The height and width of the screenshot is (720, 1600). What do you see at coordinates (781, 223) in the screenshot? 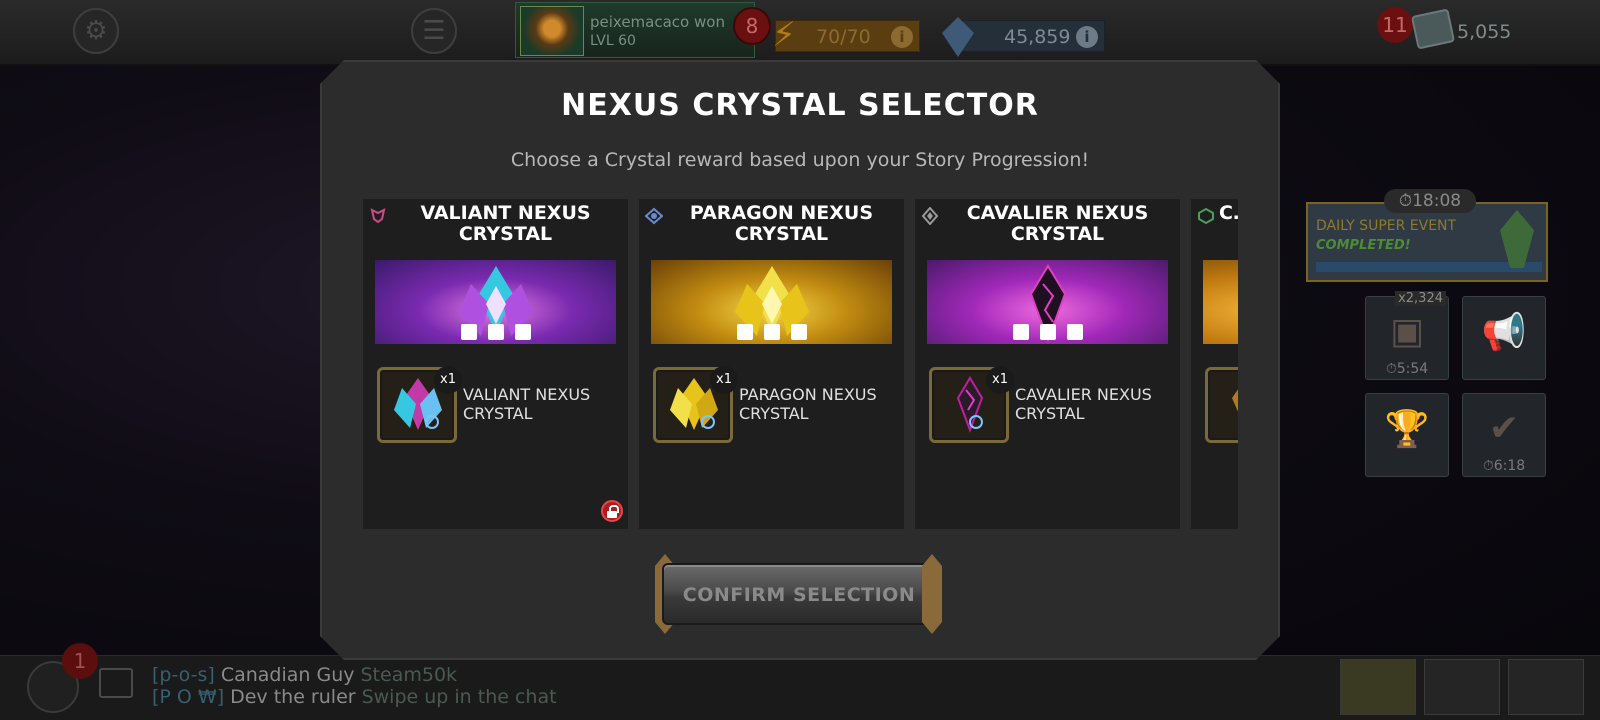
I see `card-title: PARAGON NEXUS CRYSTAL` at bounding box center [781, 223].